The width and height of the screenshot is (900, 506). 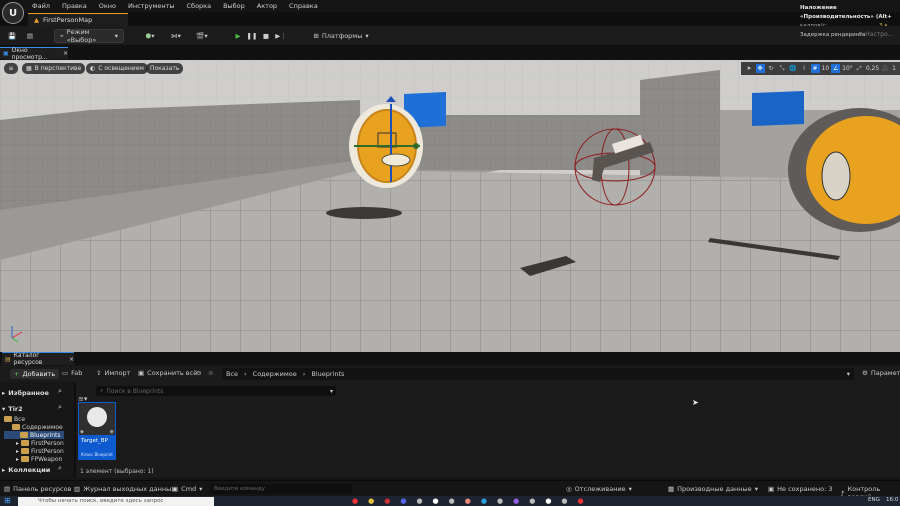 What do you see at coordinates (202, 36) in the screenshot?
I see `cinematics-icon: 🎬▾` at bounding box center [202, 36].